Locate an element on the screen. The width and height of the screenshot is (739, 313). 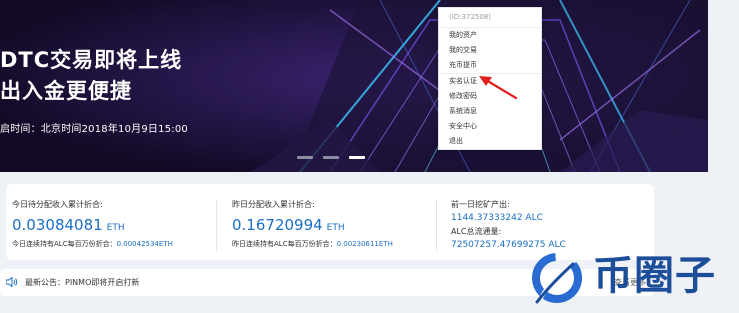
banner-headline-2: 出入金更便捷 is located at coordinates (66, 91).